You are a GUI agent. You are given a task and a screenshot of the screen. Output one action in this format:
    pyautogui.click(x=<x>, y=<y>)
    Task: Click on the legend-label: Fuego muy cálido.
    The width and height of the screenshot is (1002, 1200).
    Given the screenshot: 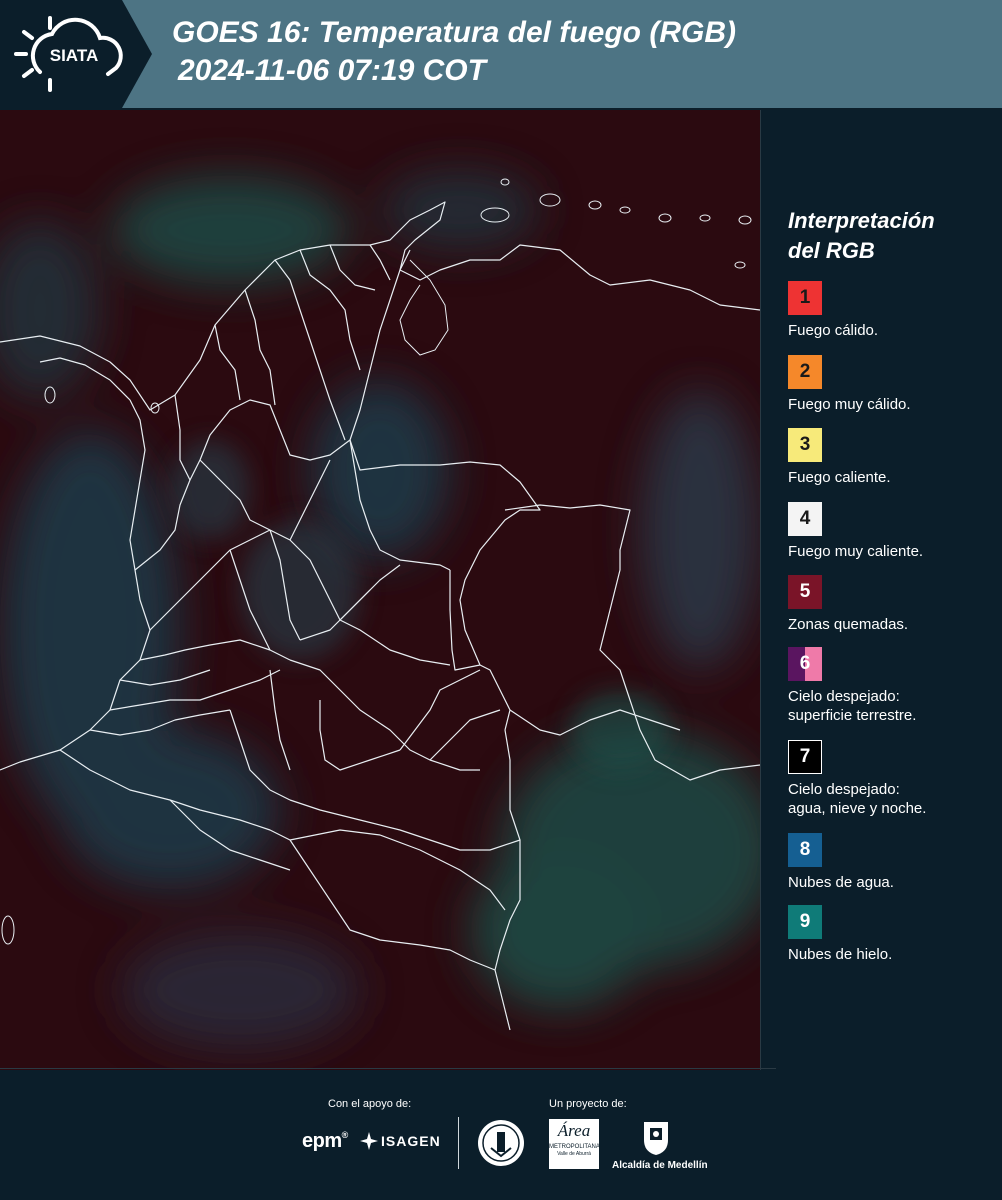 What is the action you would take?
    pyautogui.click(x=890, y=404)
    